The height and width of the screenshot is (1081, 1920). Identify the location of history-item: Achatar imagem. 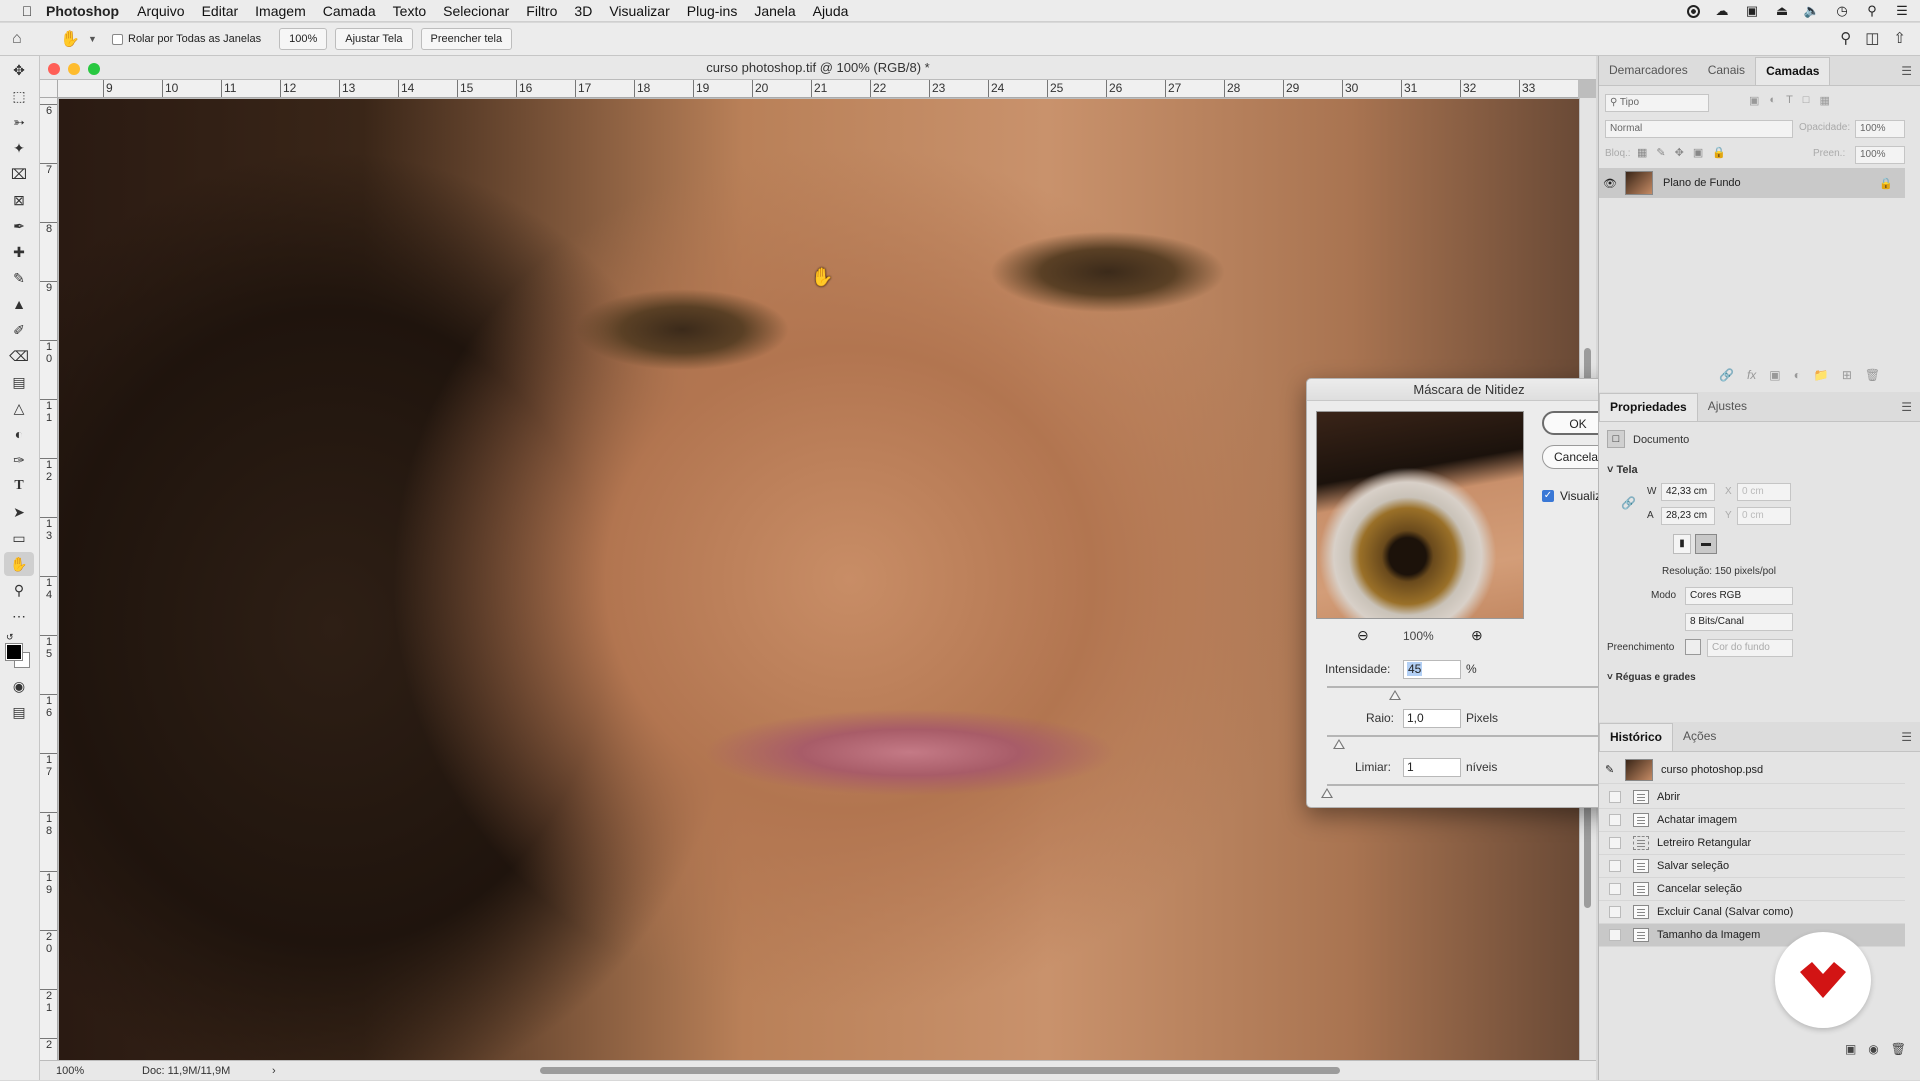
(1752, 820).